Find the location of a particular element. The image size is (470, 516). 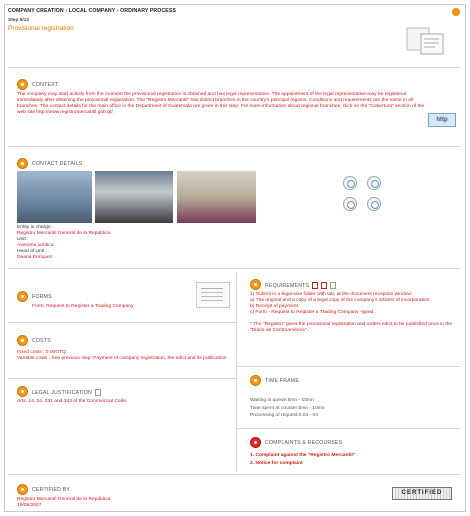

legal-title-text: LEGAL JUSTIFICATION is located at coordinates (62, 392).